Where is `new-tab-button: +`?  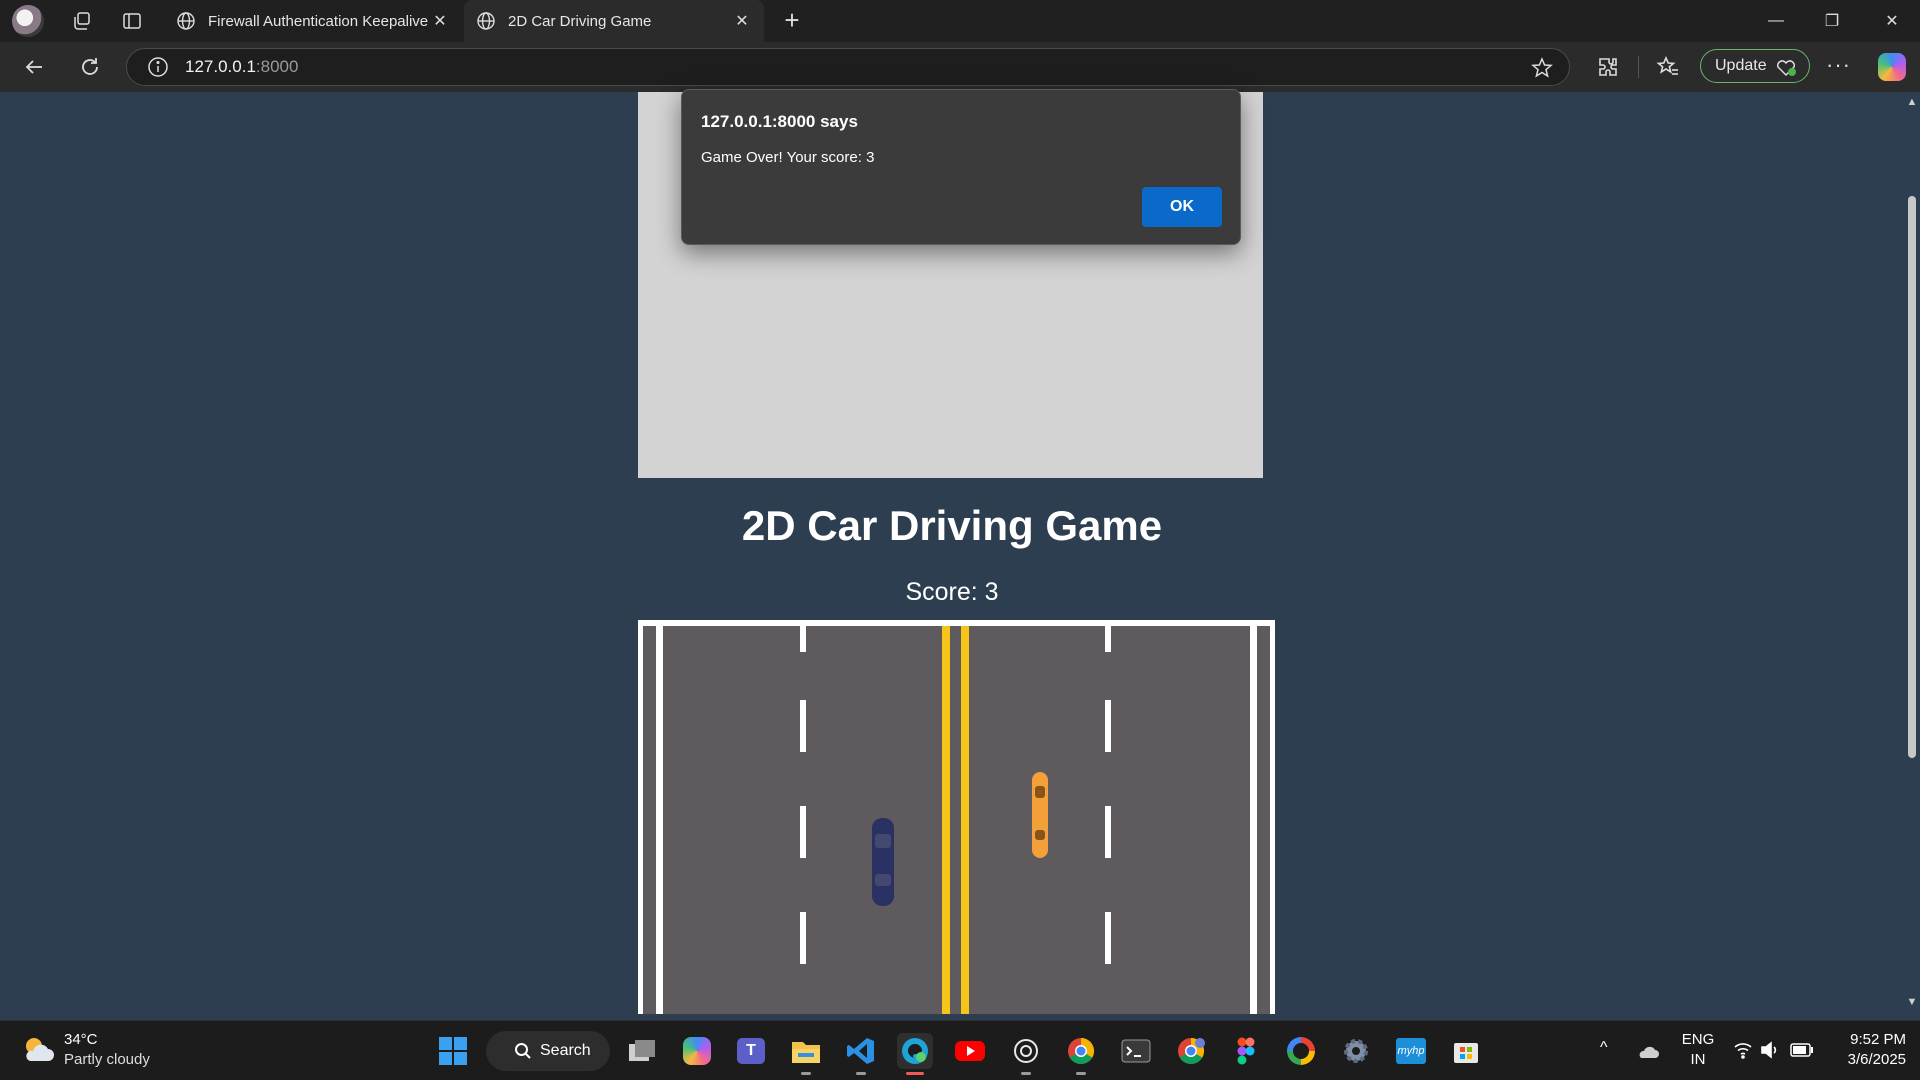
new-tab-button: + is located at coordinates (792, 21).